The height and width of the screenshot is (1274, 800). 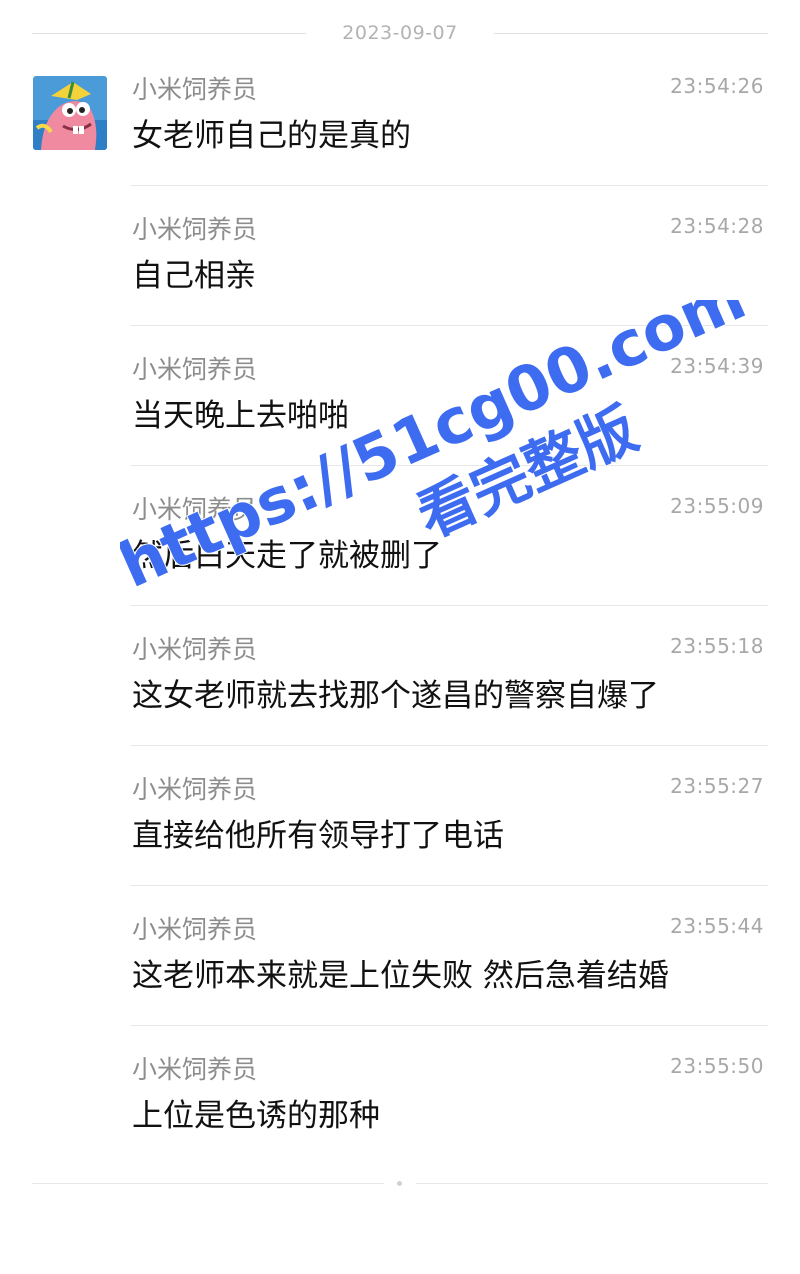 I want to click on message-time: 23:55:44, so click(x=717, y=926).